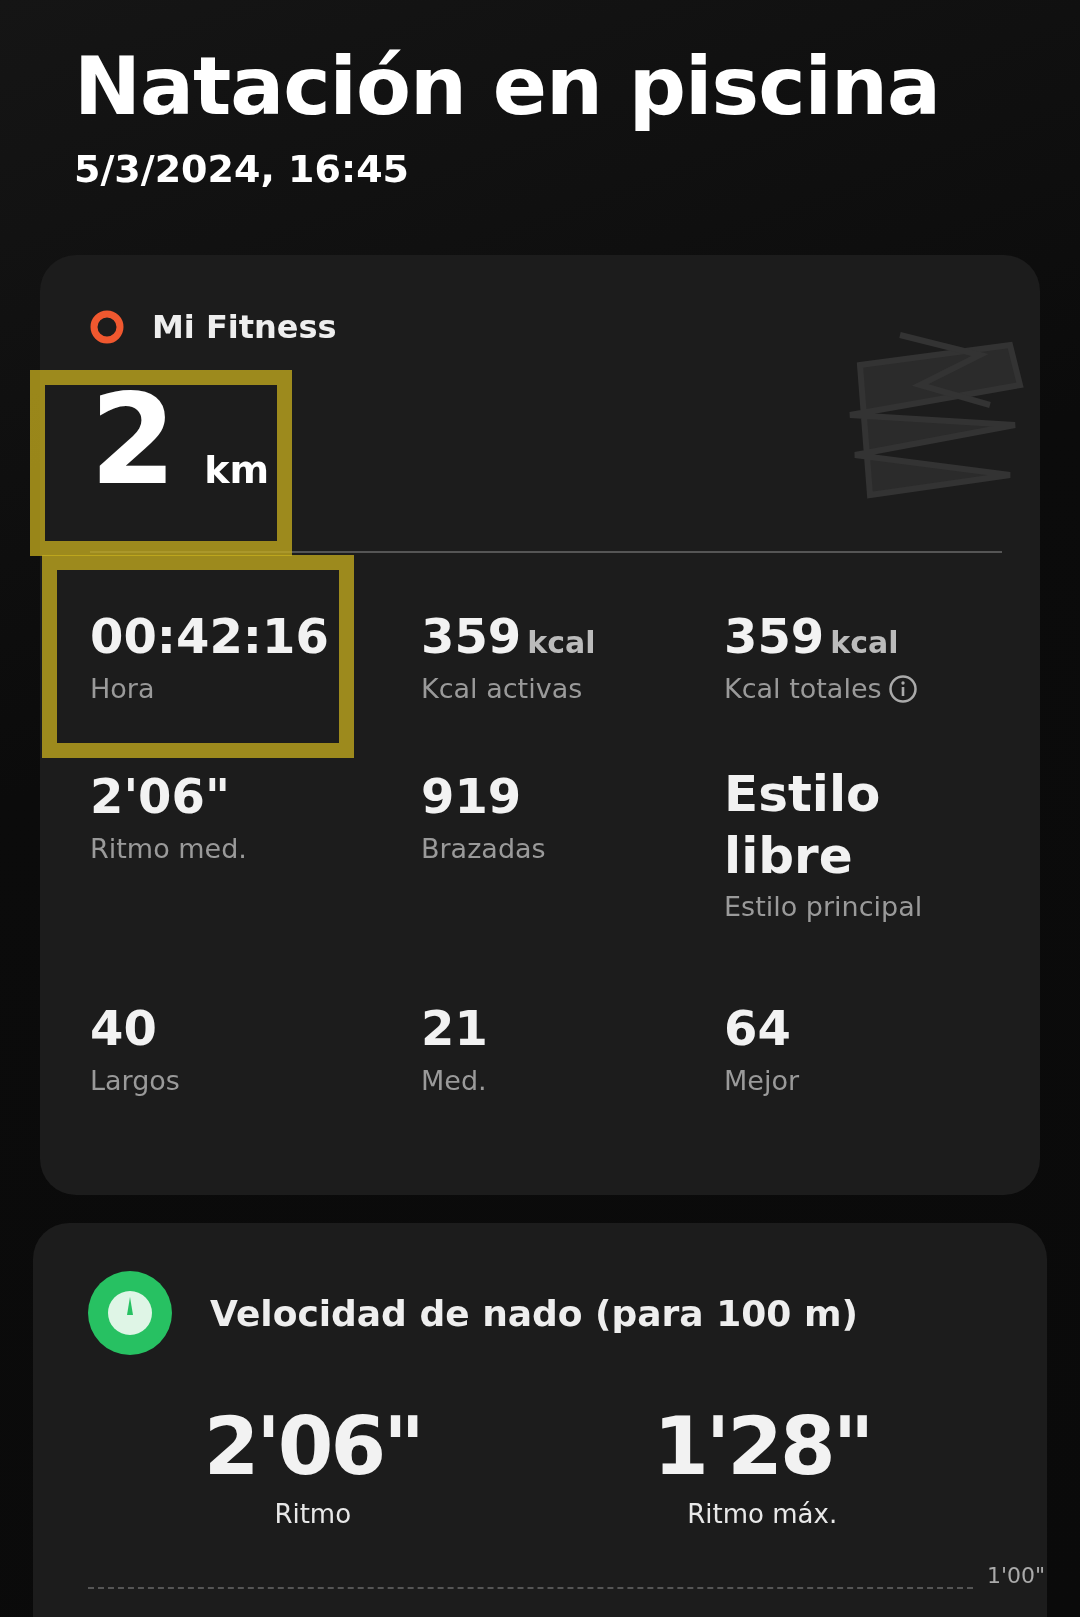 This screenshot has width=1080, height=1617. I want to click on pace-label: Ritmo, so click(313, 1514).